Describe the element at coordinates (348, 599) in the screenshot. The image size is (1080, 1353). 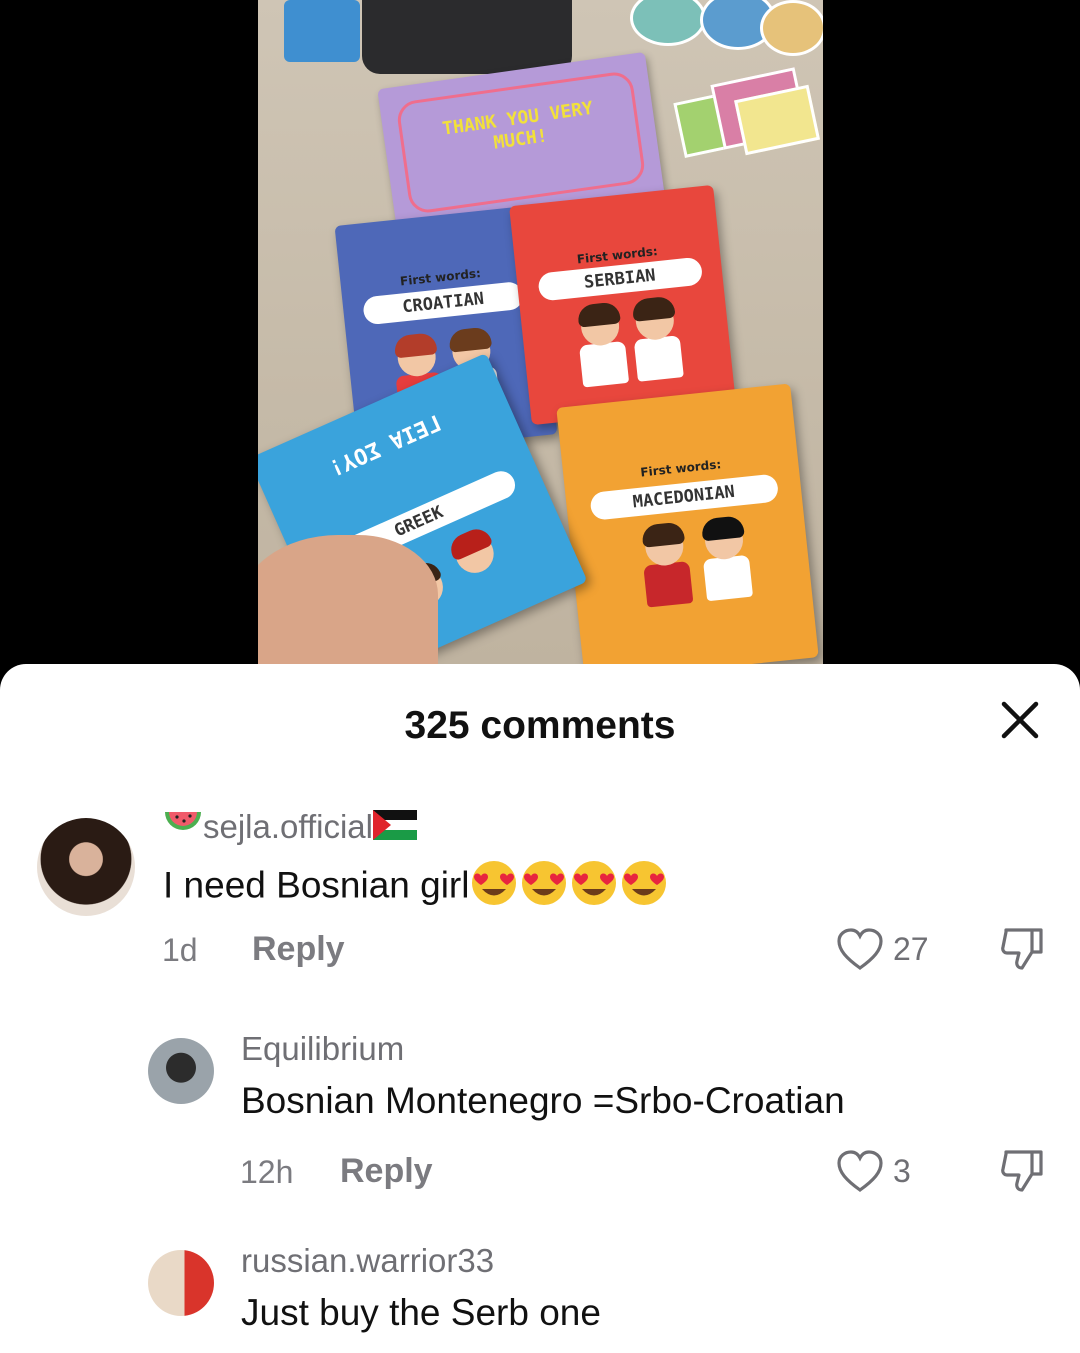
I see `hand` at that location.